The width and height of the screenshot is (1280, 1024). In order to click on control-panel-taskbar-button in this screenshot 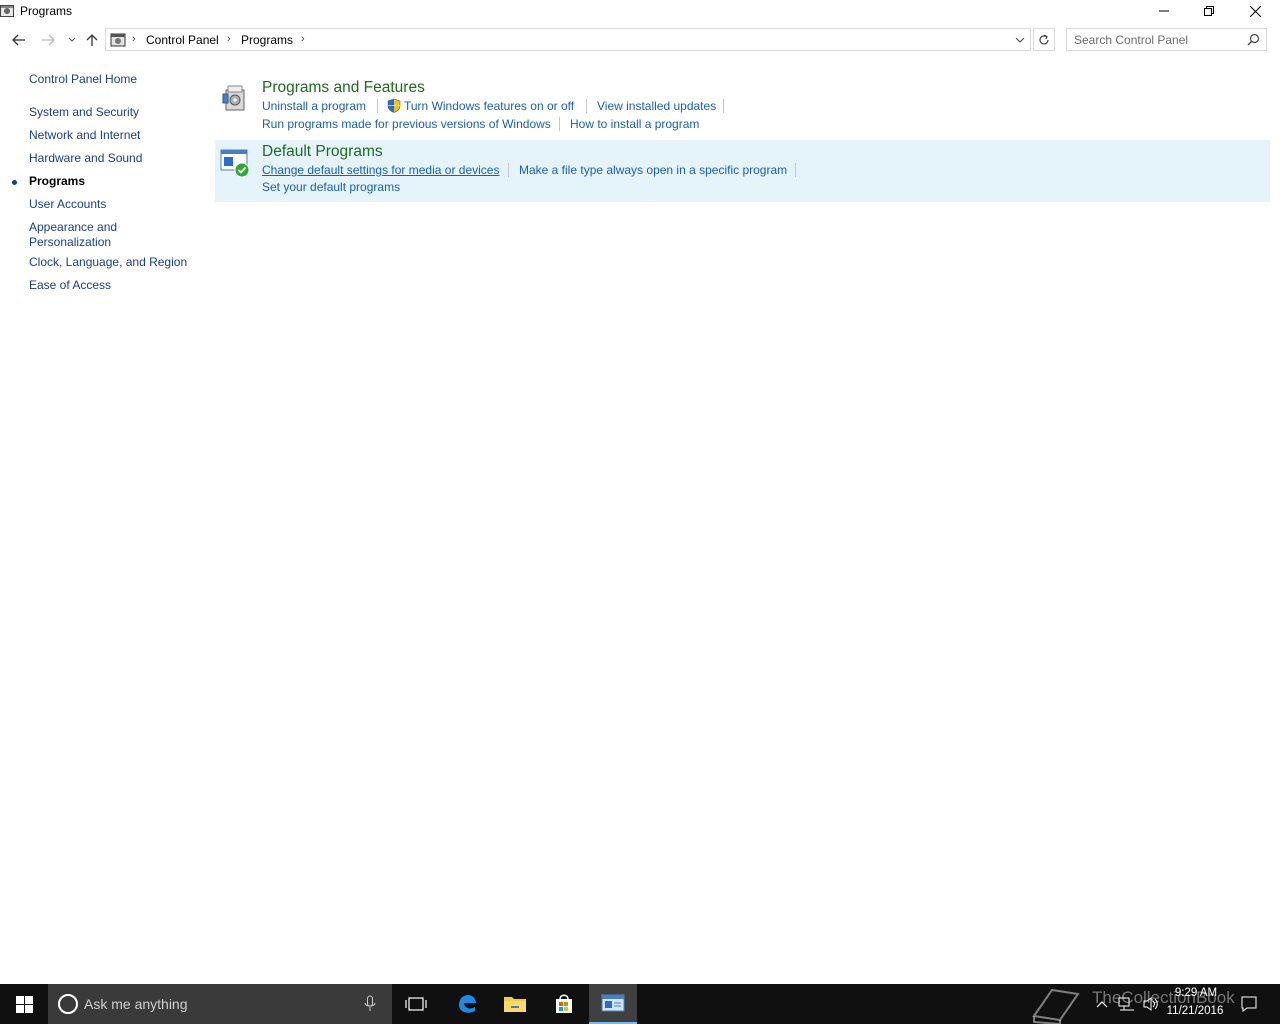, I will do `click(613, 1004)`.